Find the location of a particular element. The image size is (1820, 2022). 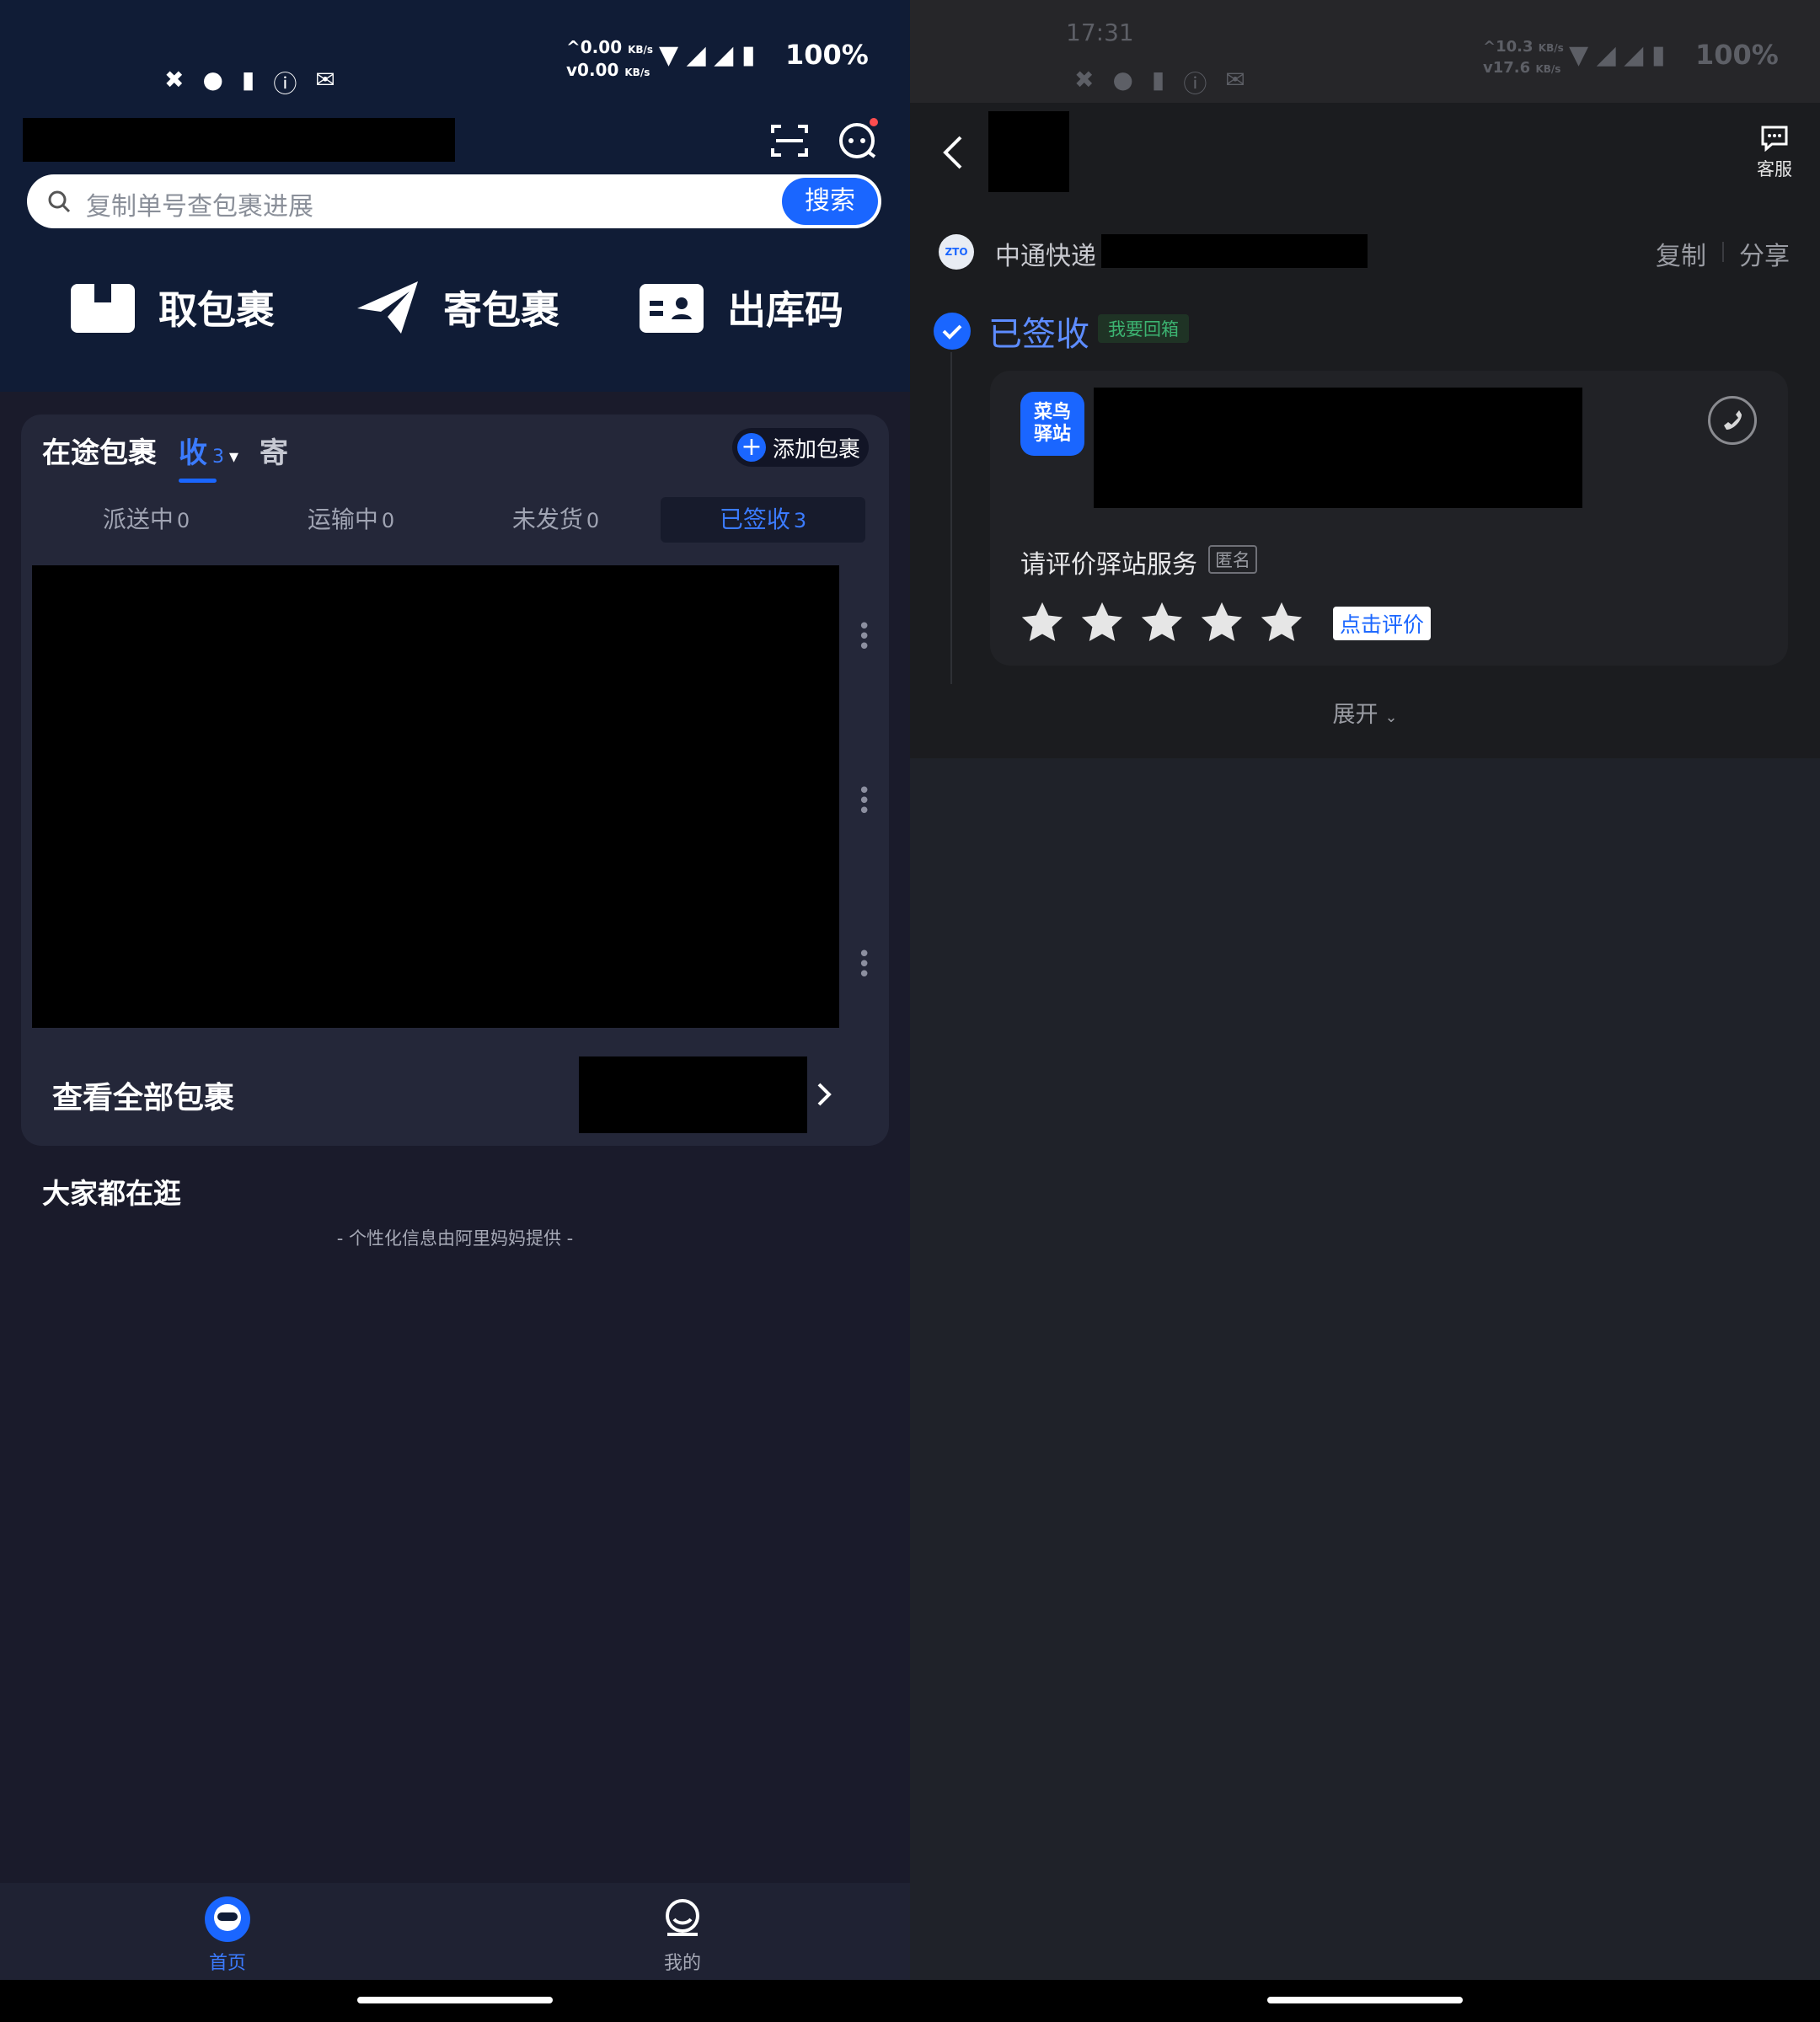

subtab-delivering: 派送中 0 is located at coordinates (146, 520).